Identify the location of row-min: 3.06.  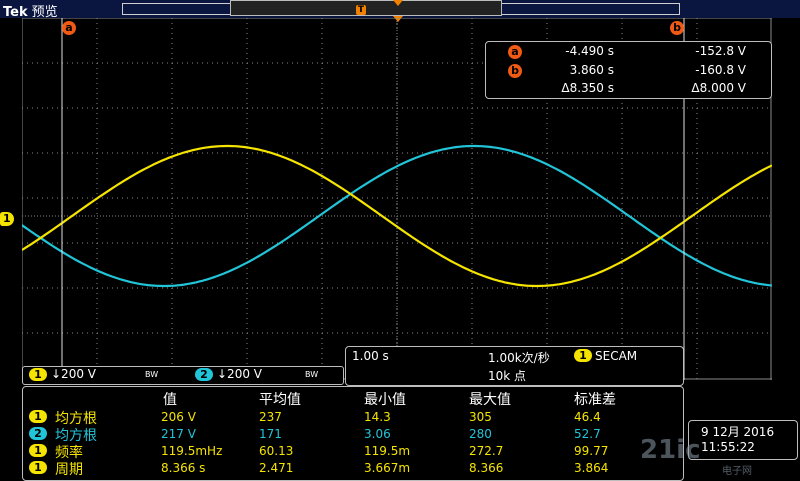
(377, 434).